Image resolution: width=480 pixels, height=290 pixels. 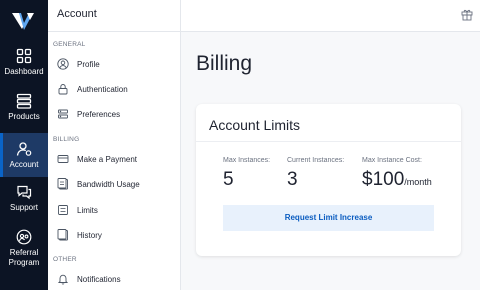 What do you see at coordinates (24, 56) in the screenshot?
I see `dashboard-icon` at bounding box center [24, 56].